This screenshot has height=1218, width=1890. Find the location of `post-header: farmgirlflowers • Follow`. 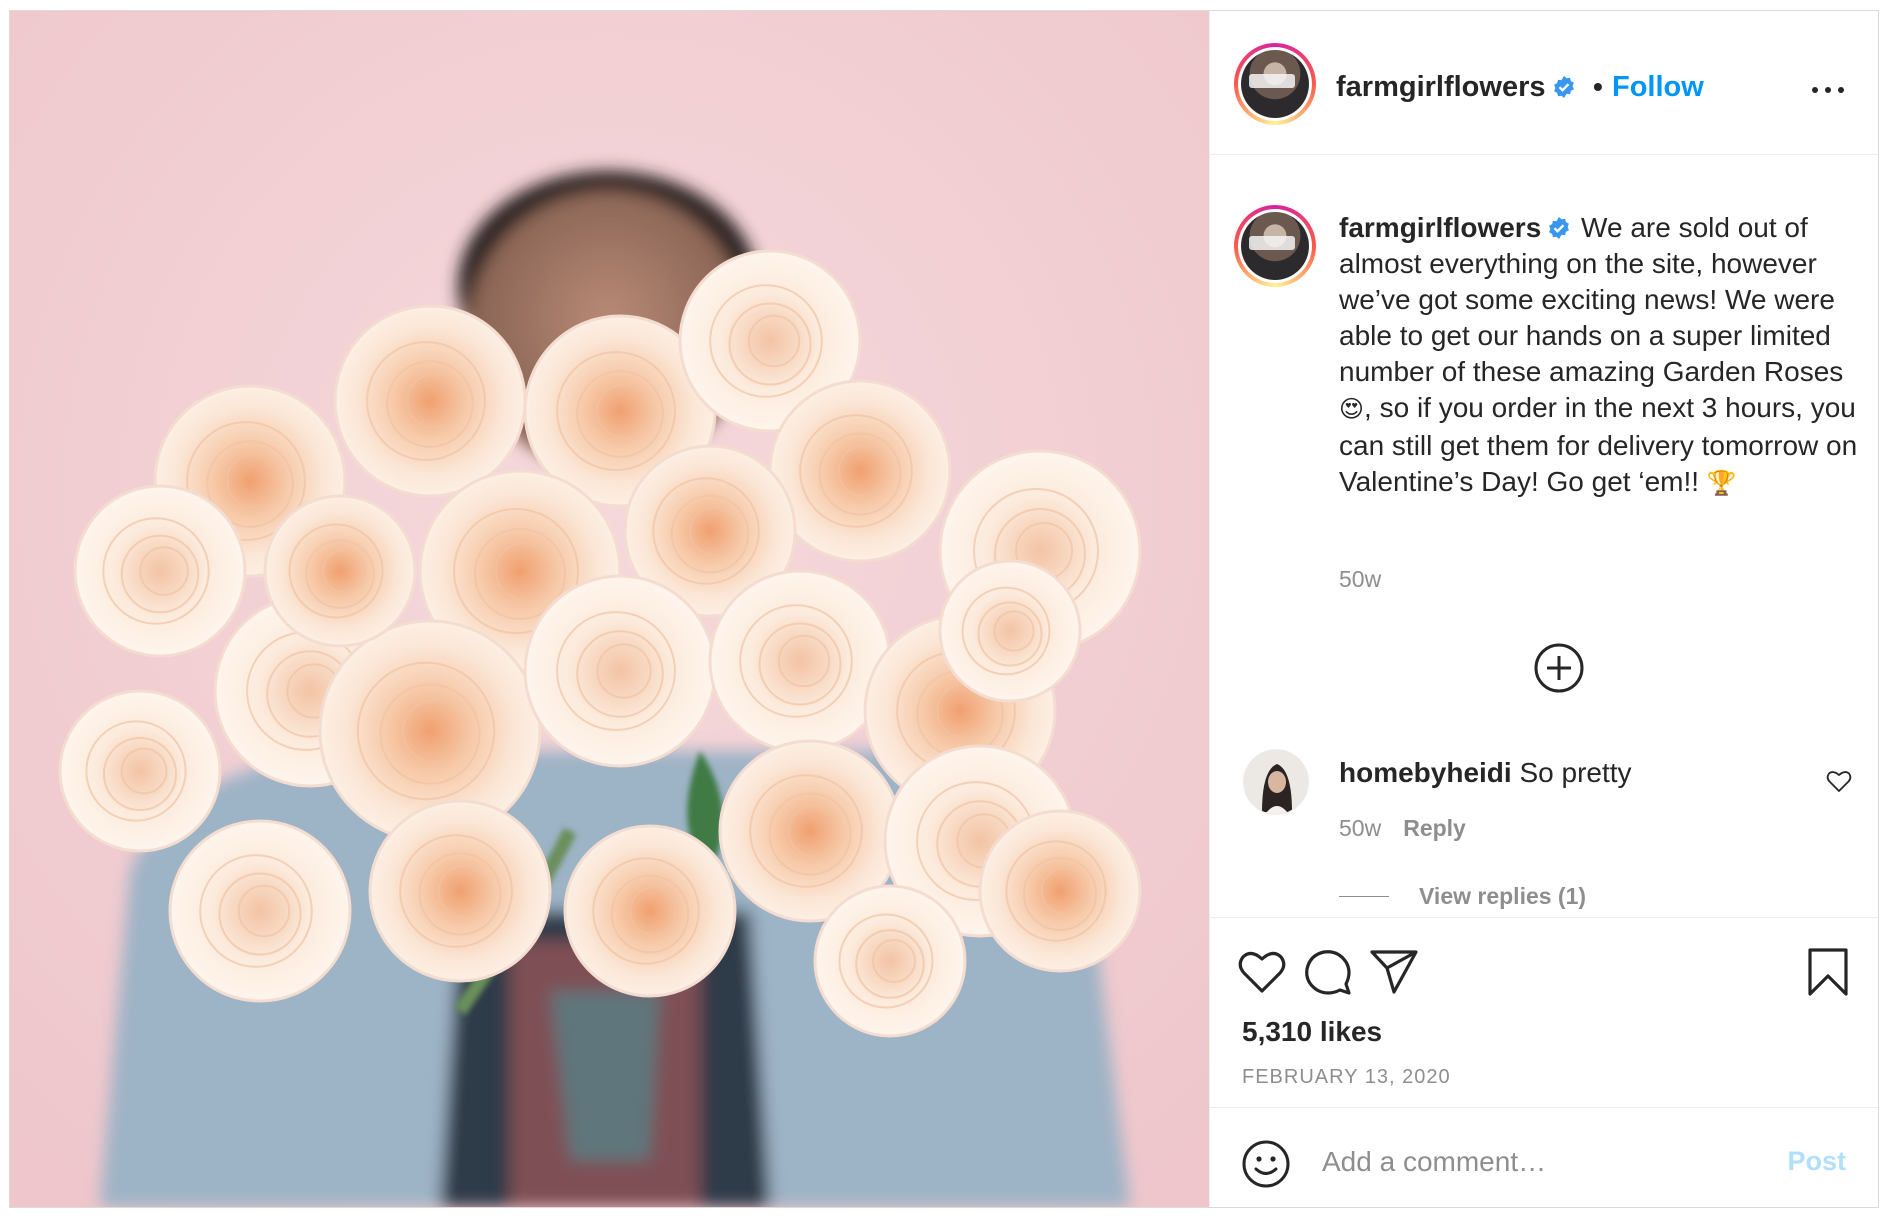

post-header: farmgirlflowers • Follow is located at coordinates (1544, 83).